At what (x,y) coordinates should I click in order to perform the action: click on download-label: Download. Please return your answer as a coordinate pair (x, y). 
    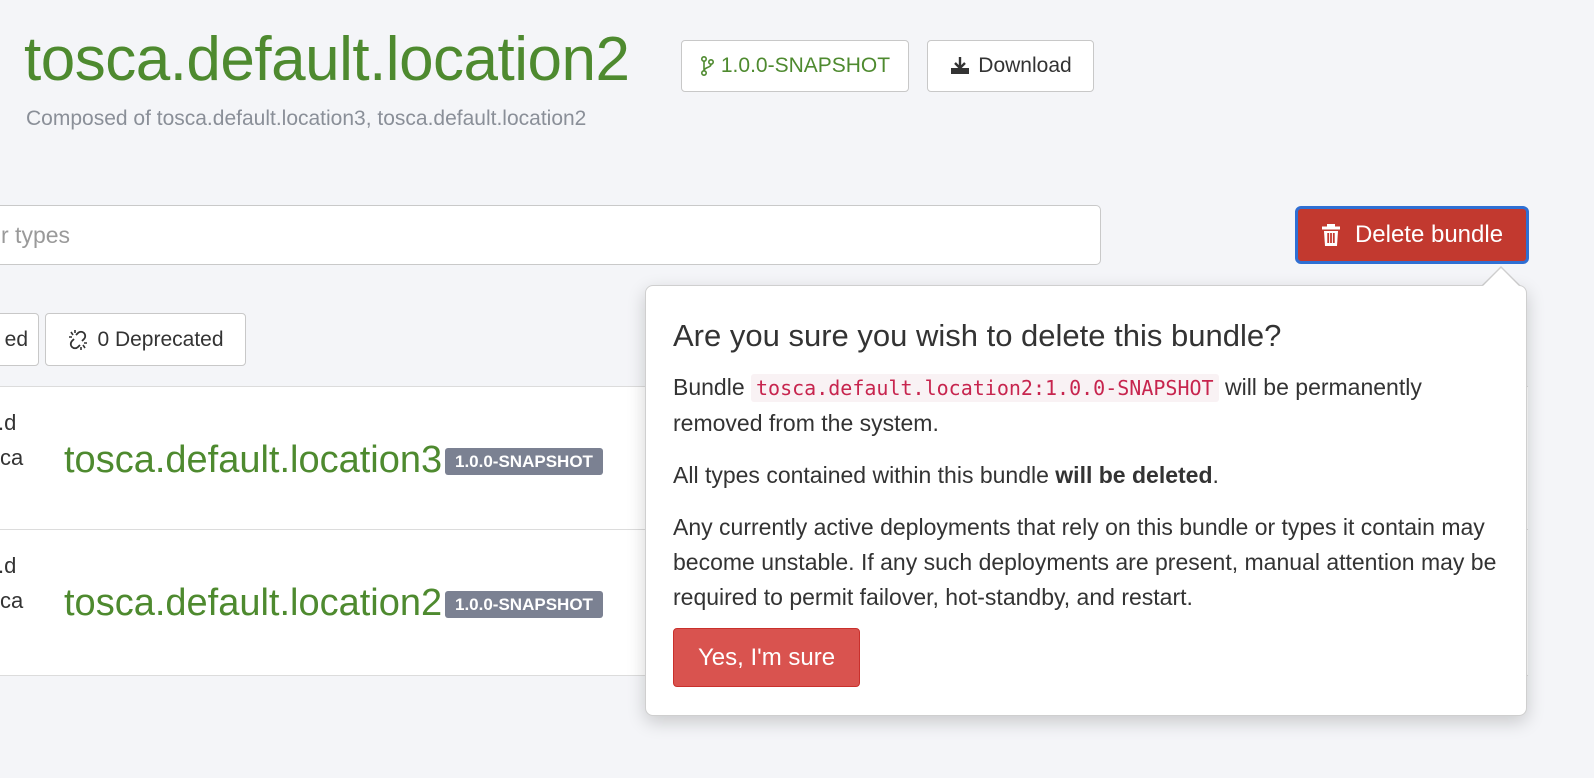
    Looking at the image, I should click on (1025, 65).